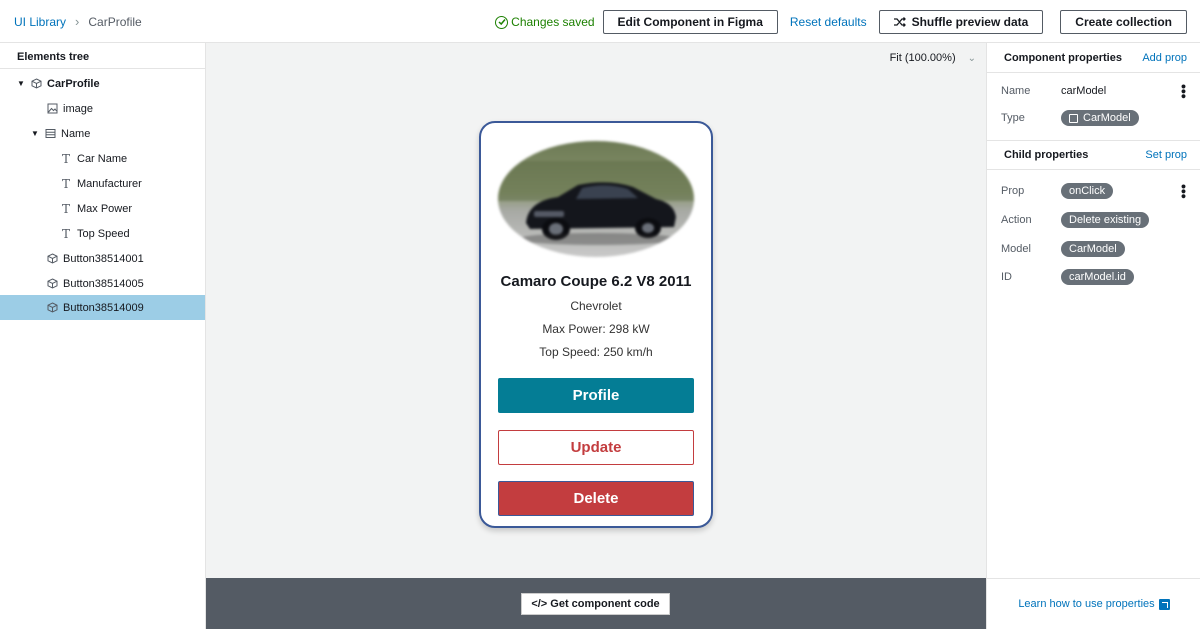 The width and height of the screenshot is (1200, 629). Describe the element at coordinates (102, 133) in the screenshot. I see `tree-item-name: ▼ Name` at that location.